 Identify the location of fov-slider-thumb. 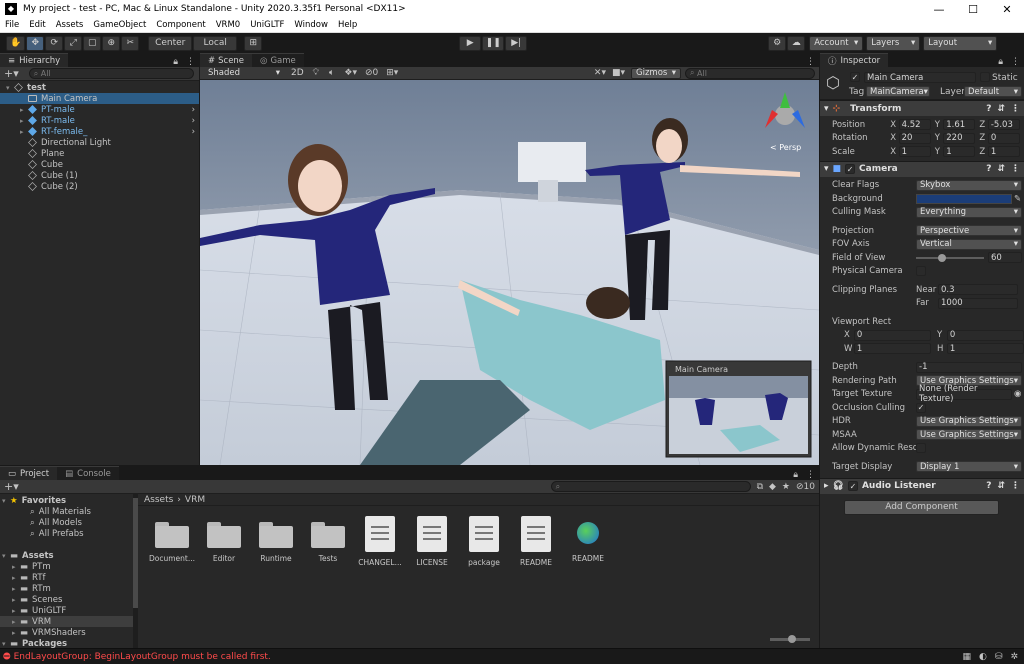
(942, 257).